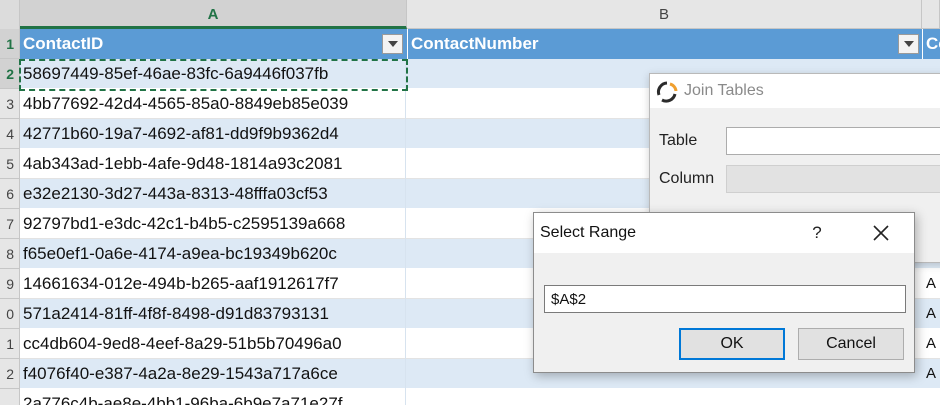  I want to click on row-number: 7, so click(10, 224).